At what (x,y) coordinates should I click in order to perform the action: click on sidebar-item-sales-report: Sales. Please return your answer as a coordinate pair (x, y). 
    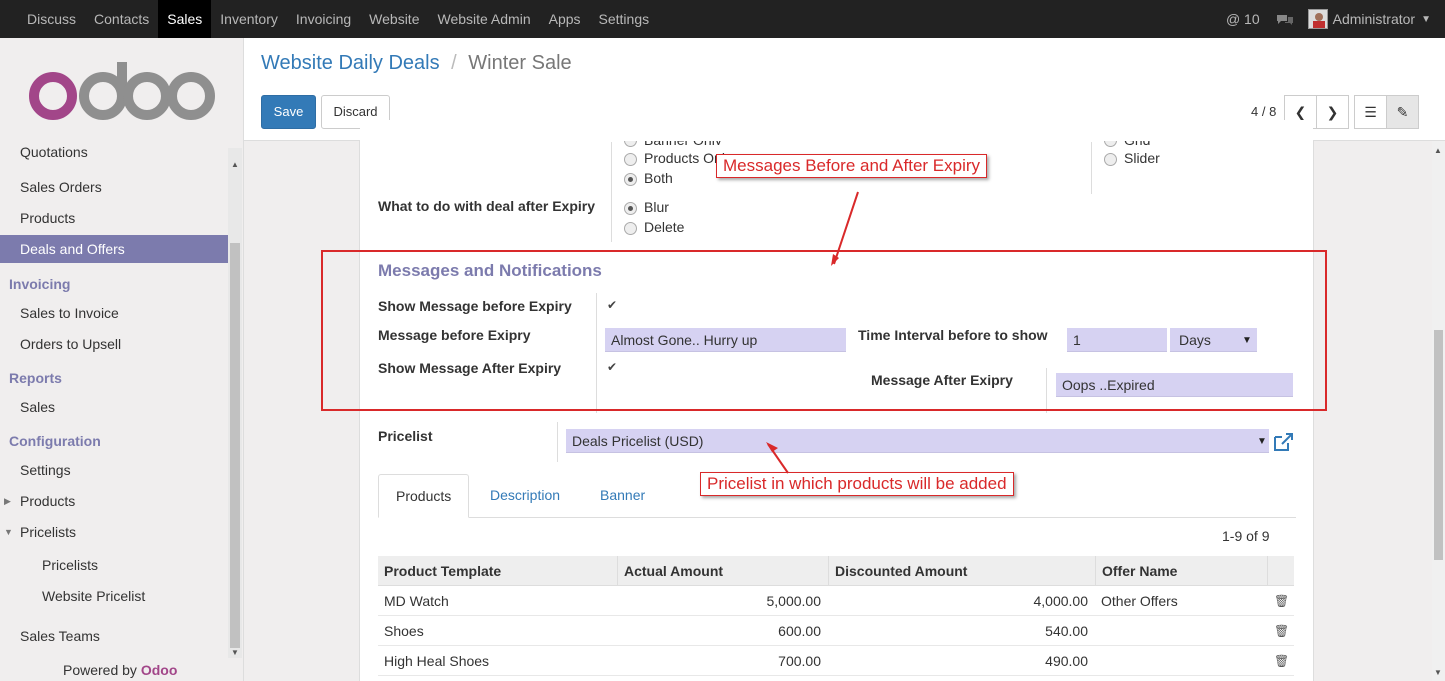
    Looking at the image, I should click on (114, 407).